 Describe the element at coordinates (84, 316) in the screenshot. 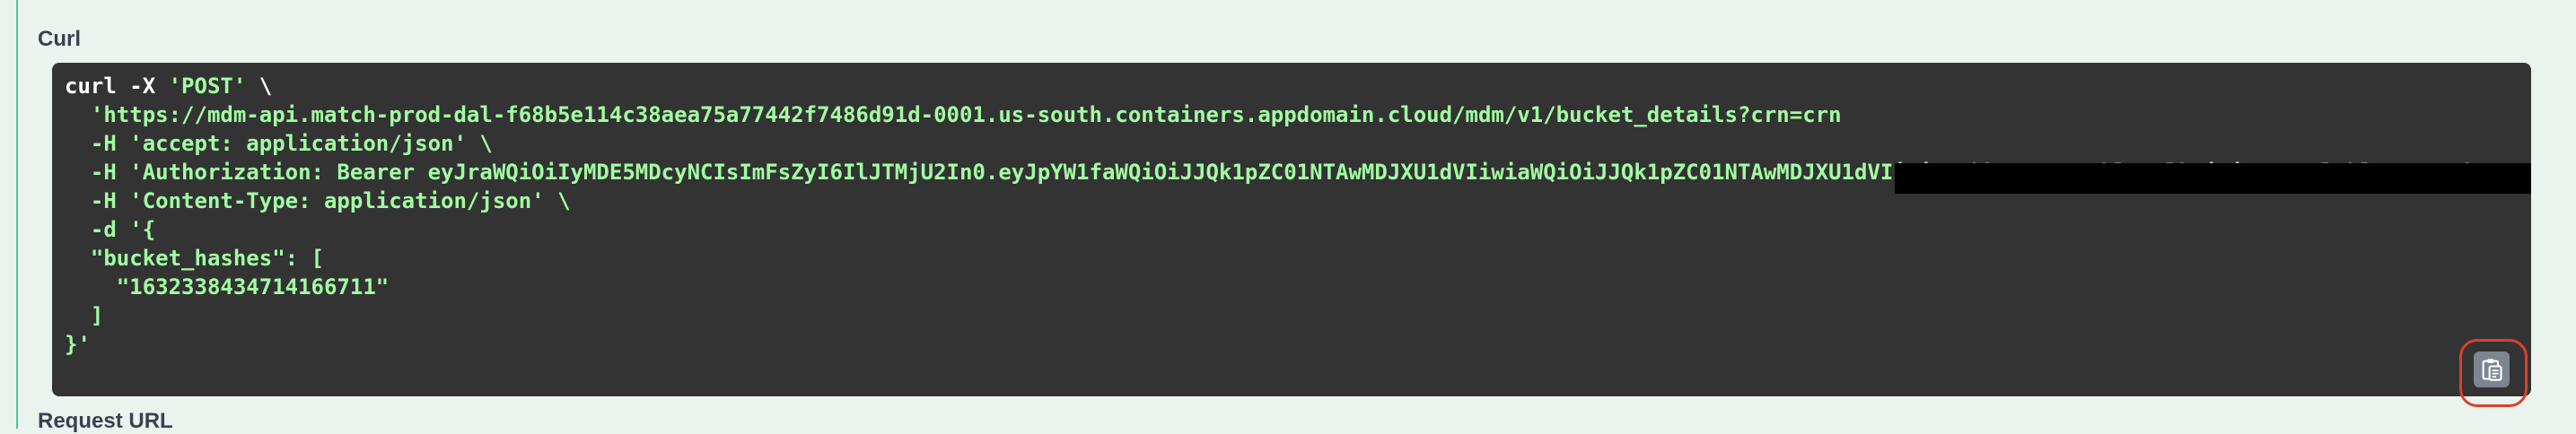

I see `code-line-array-close: ]` at that location.